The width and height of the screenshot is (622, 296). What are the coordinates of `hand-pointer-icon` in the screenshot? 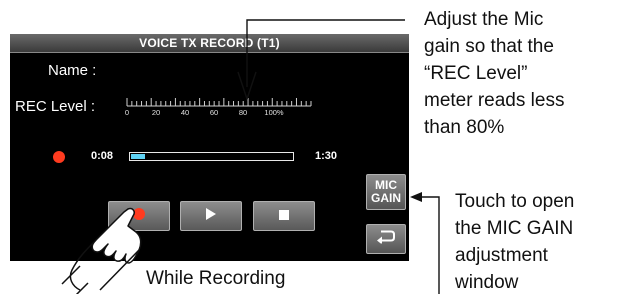 It's located at (101, 250).